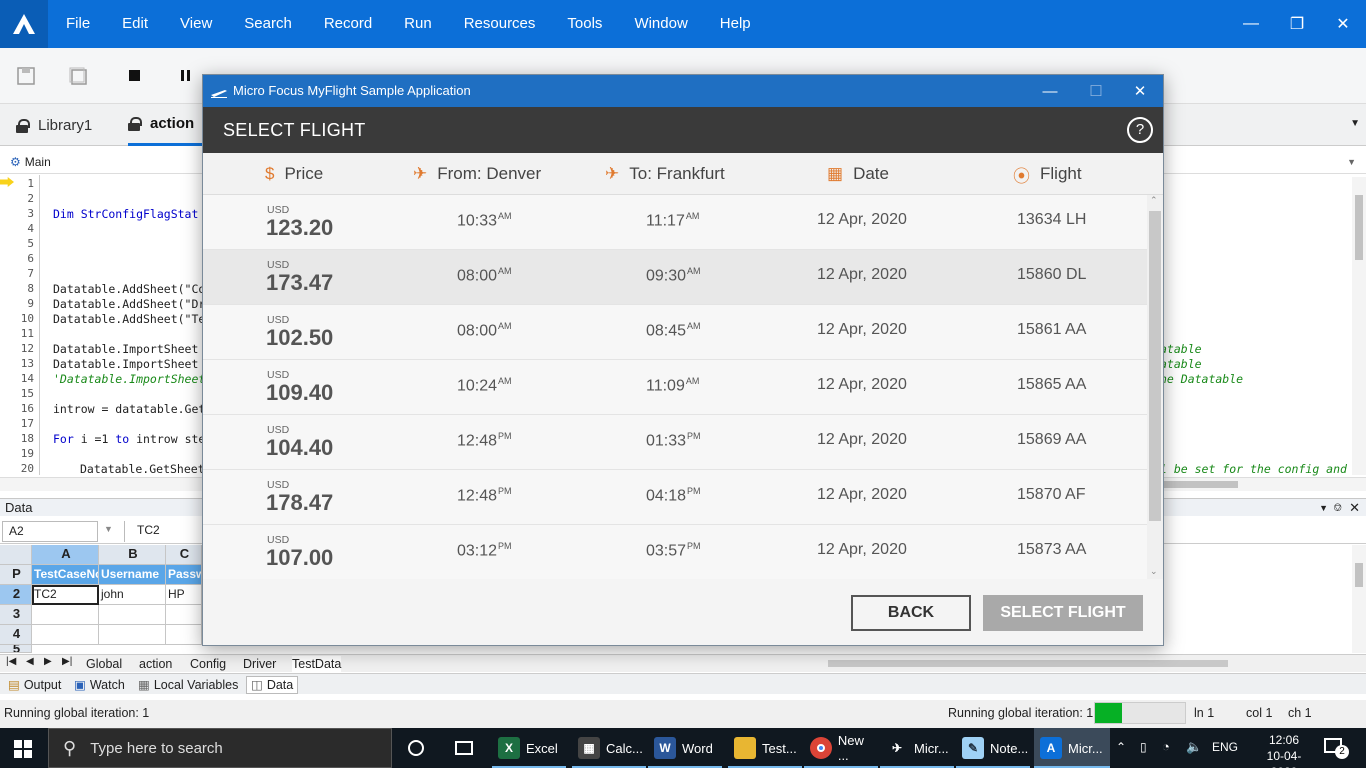  What do you see at coordinates (23, 750) in the screenshot?
I see `windows-start-icon` at bounding box center [23, 750].